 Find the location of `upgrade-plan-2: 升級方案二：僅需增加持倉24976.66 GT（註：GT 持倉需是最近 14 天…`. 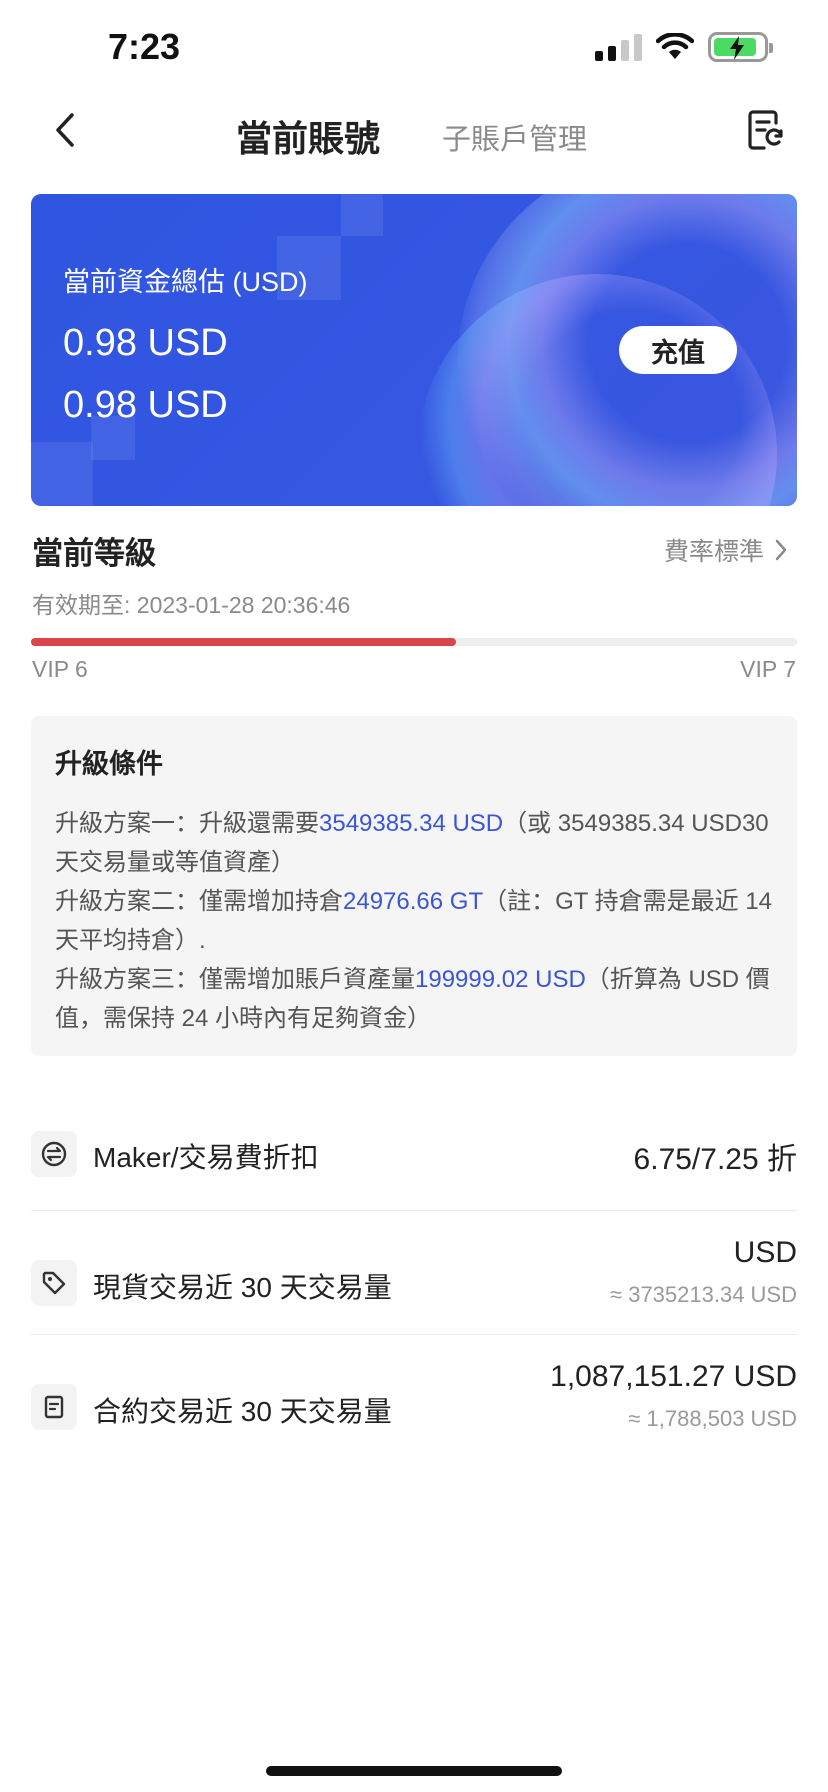

upgrade-plan-2: 升級方案二：僅需增加持倉24976.66 GT（註：GT 持倉需是最近 14 天… is located at coordinates (414, 921).